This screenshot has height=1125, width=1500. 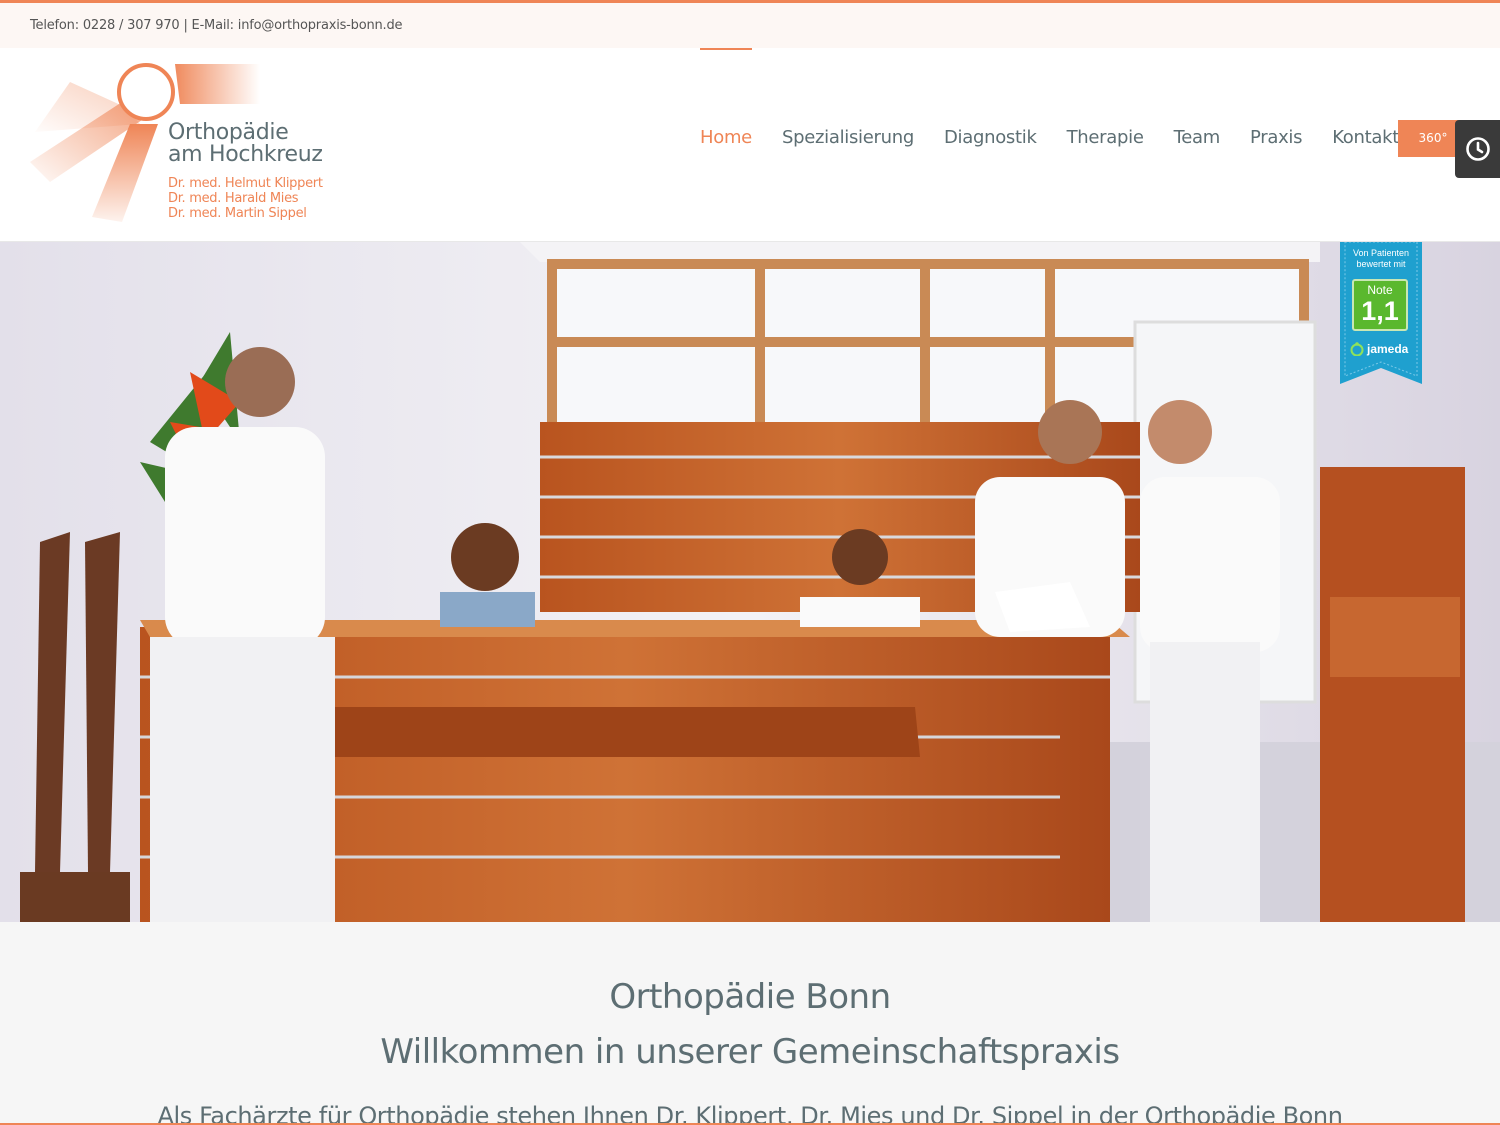 I want to click on badge-caption: Von Patienten bewertet mit, so click(x=1381, y=259).